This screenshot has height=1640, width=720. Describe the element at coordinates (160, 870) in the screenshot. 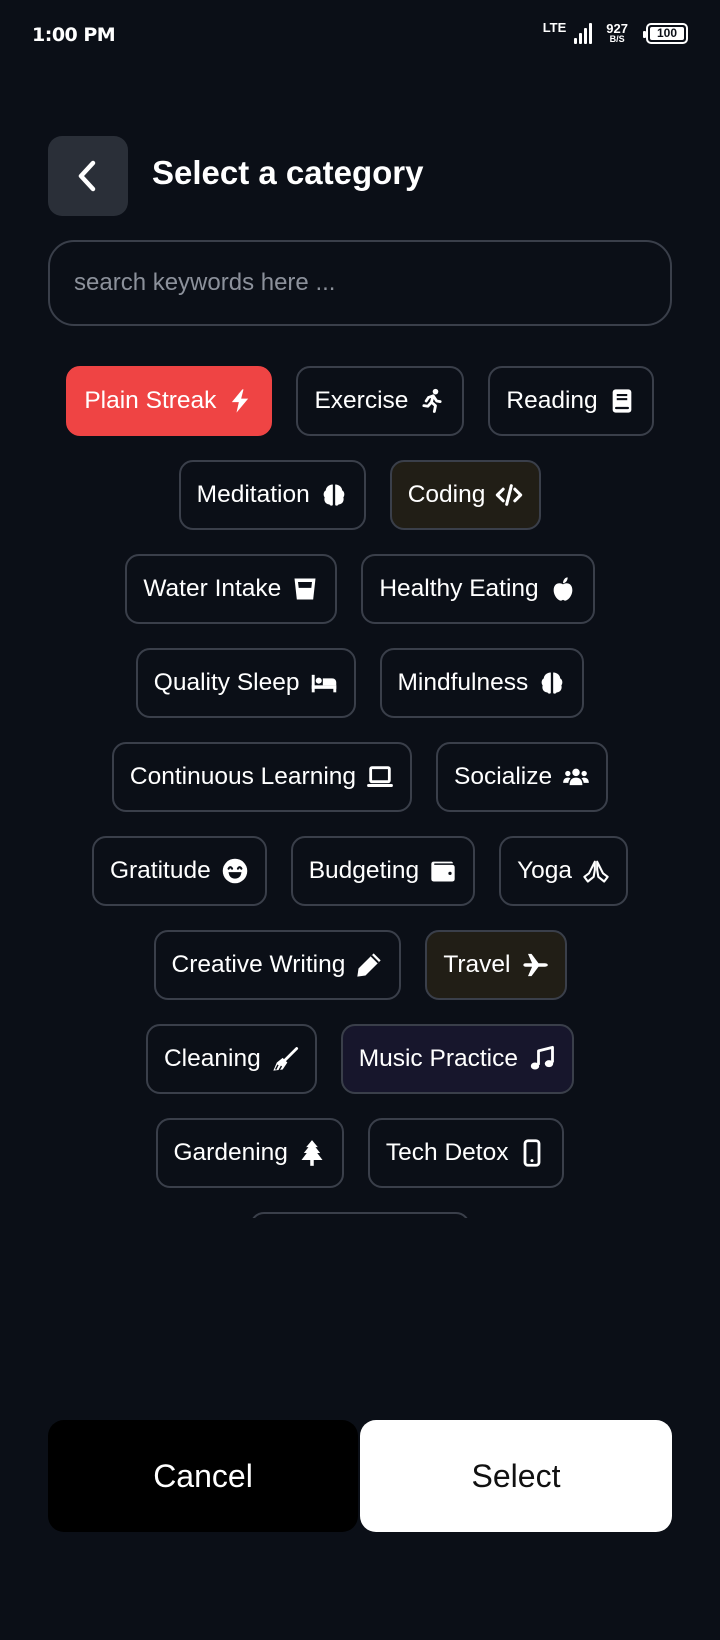

I see `chip-label: Gratitude` at that location.